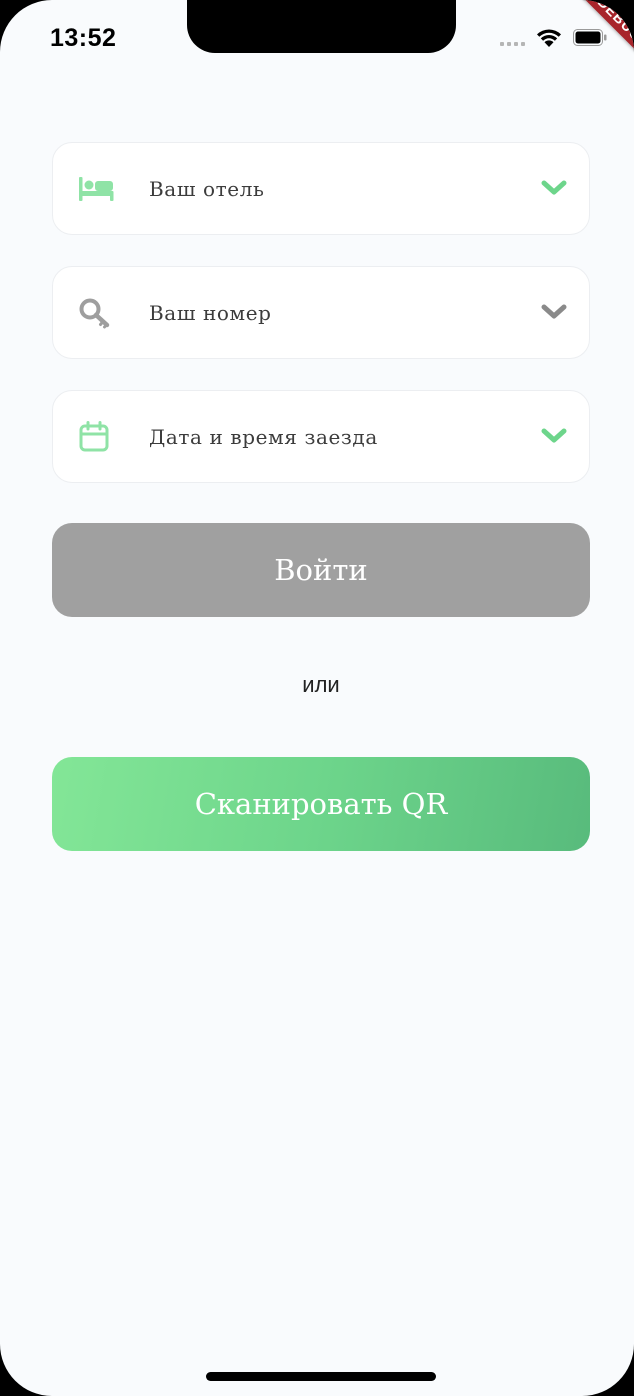 Image resolution: width=634 pixels, height=1396 pixels. I want to click on wifi-icon, so click(549, 38).